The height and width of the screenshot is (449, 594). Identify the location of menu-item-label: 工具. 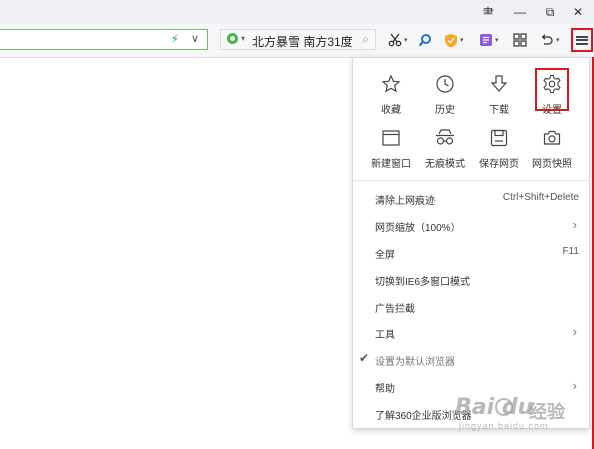
(385, 335).